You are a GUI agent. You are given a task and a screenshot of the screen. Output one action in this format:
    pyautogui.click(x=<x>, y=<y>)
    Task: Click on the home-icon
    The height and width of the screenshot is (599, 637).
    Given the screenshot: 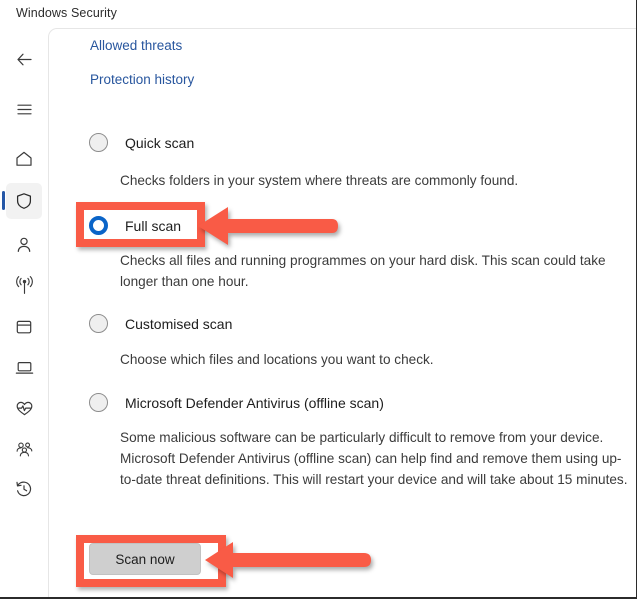 What is the action you would take?
    pyautogui.click(x=24, y=159)
    